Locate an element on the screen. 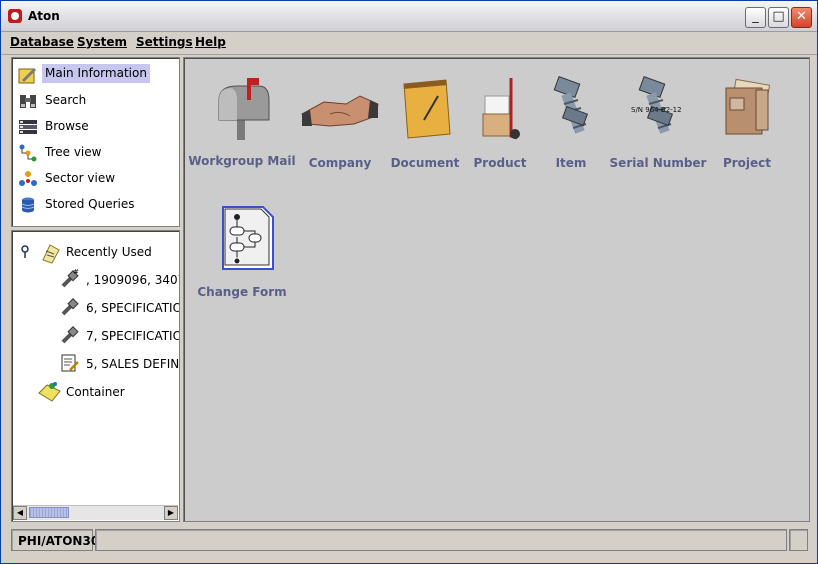  nav-item-label: Search is located at coordinates (66, 100).